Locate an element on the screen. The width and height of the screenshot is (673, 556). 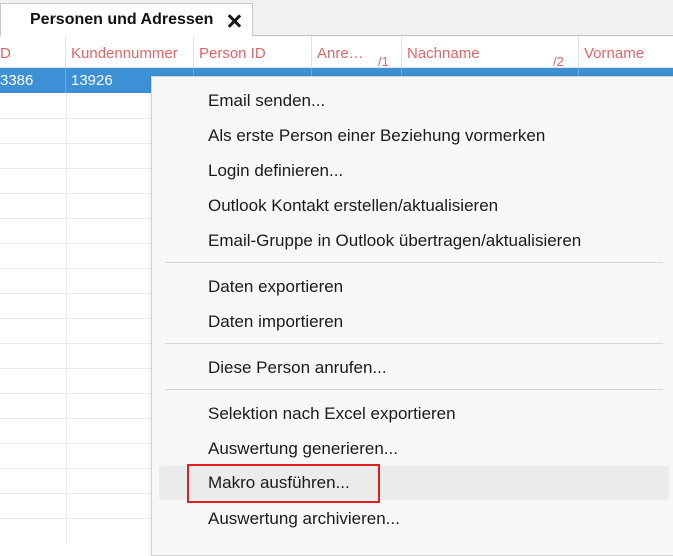
menu-item-daten-importieren: Daten importieren is located at coordinates (414, 322).